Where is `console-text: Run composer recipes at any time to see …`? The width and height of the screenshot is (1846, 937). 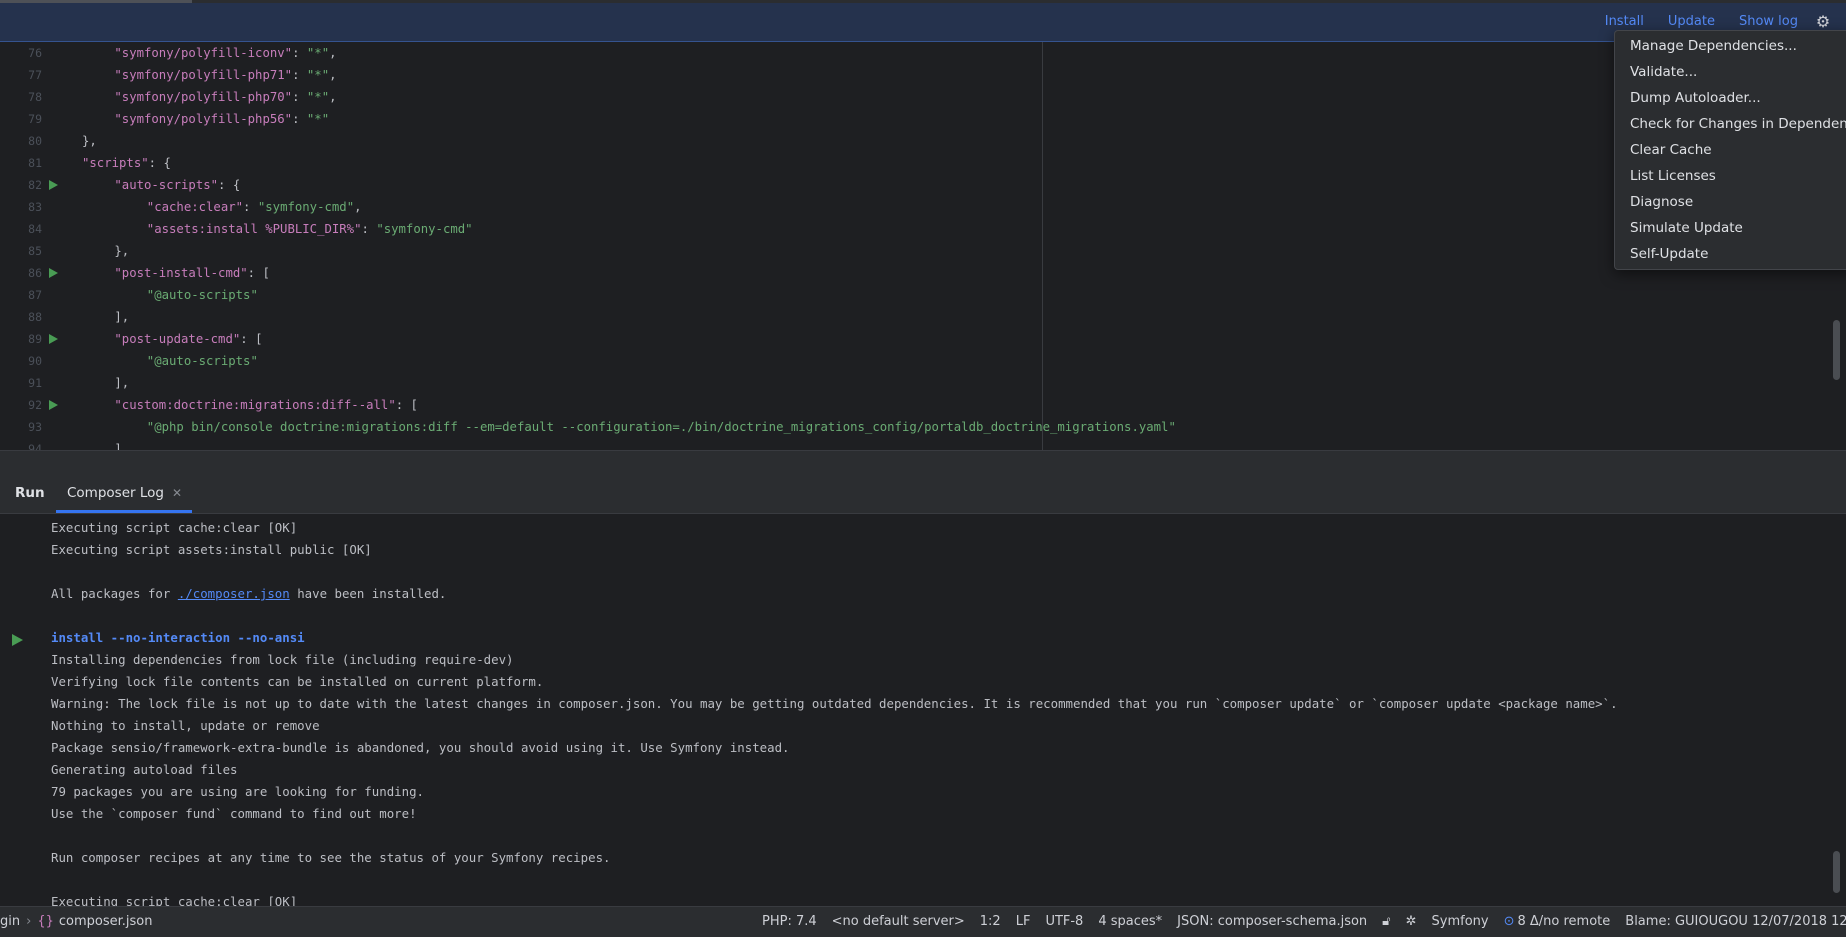 console-text: Run composer recipes at any time to see … is located at coordinates (331, 857).